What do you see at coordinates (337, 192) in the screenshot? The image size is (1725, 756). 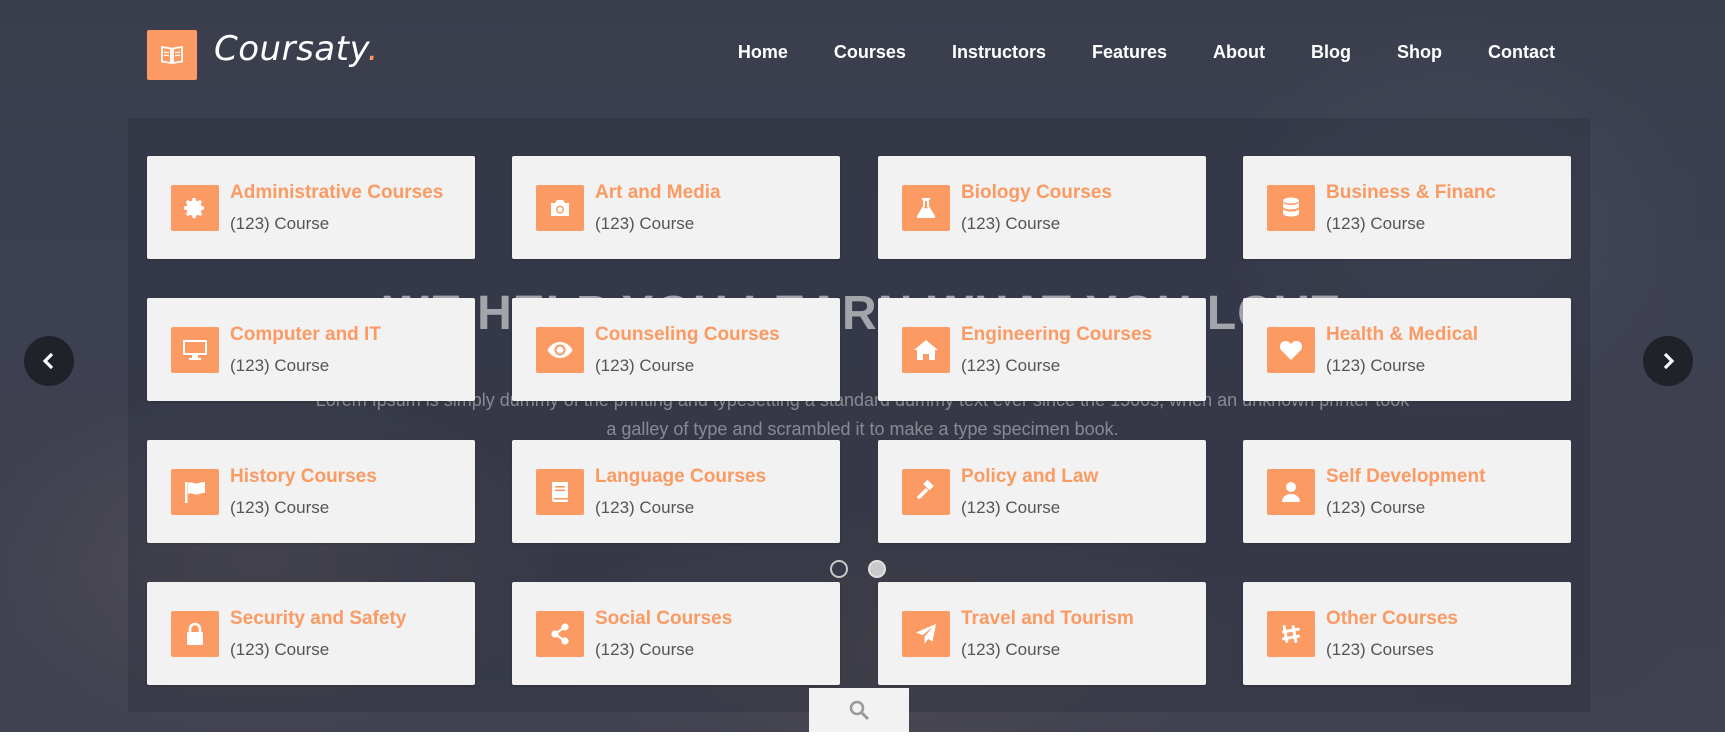 I see `category-title: Administrative Courses` at bounding box center [337, 192].